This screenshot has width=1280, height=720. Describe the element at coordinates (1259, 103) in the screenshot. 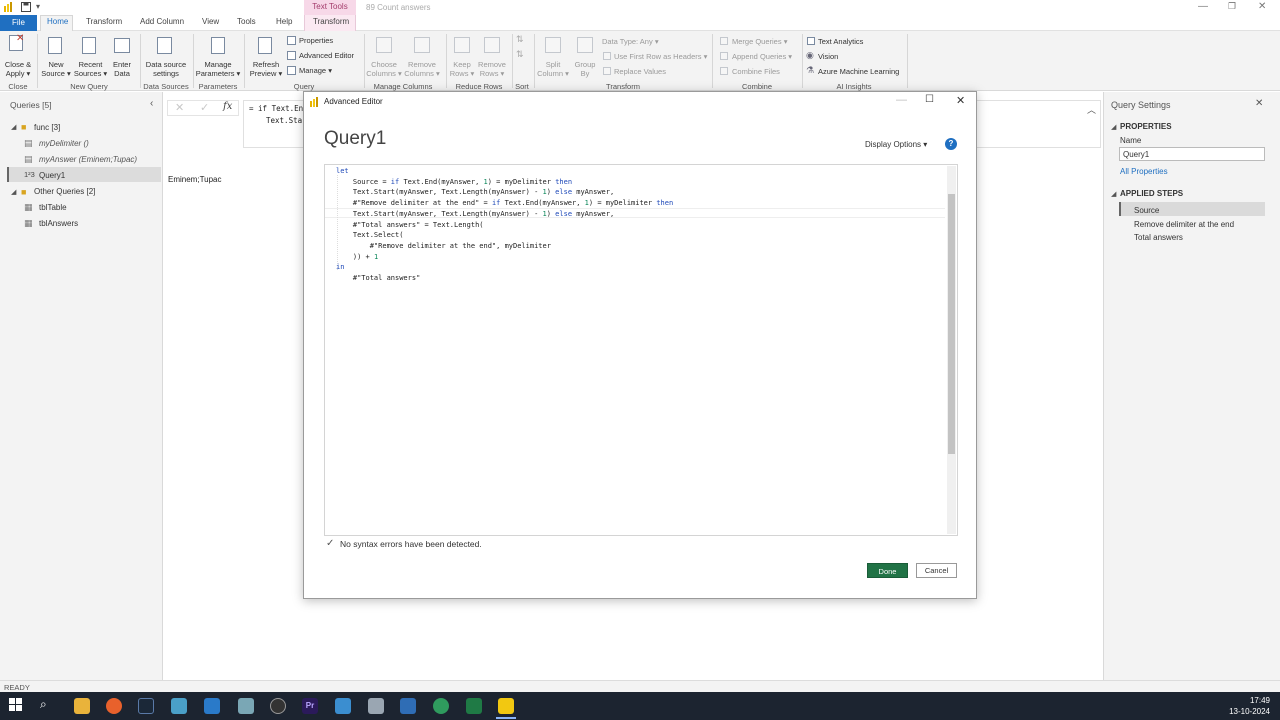

I see `close-settings-icon: ✕` at that location.